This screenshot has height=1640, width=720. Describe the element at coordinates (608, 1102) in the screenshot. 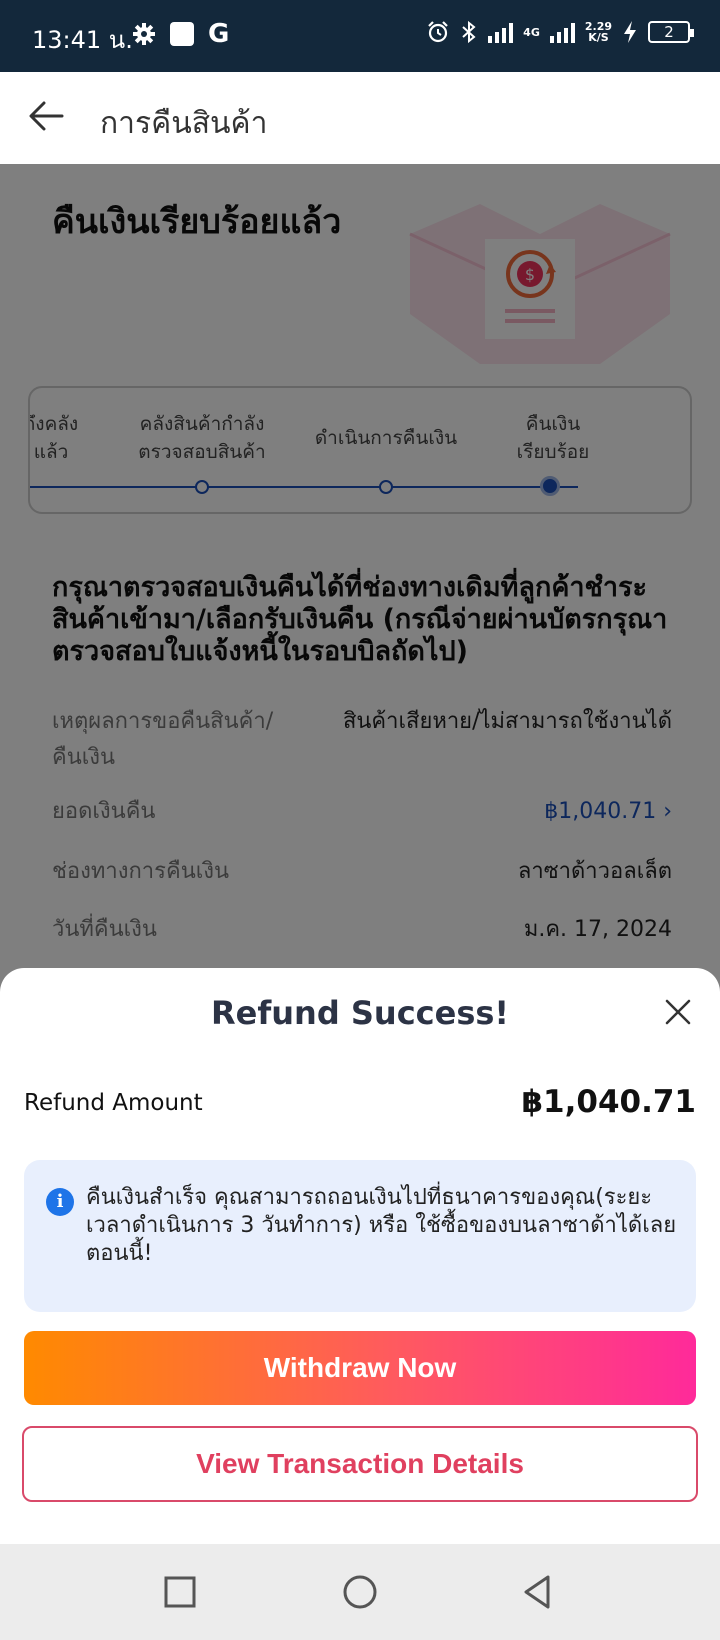

I see `refund-amount-value: ฿1,040.71` at that location.